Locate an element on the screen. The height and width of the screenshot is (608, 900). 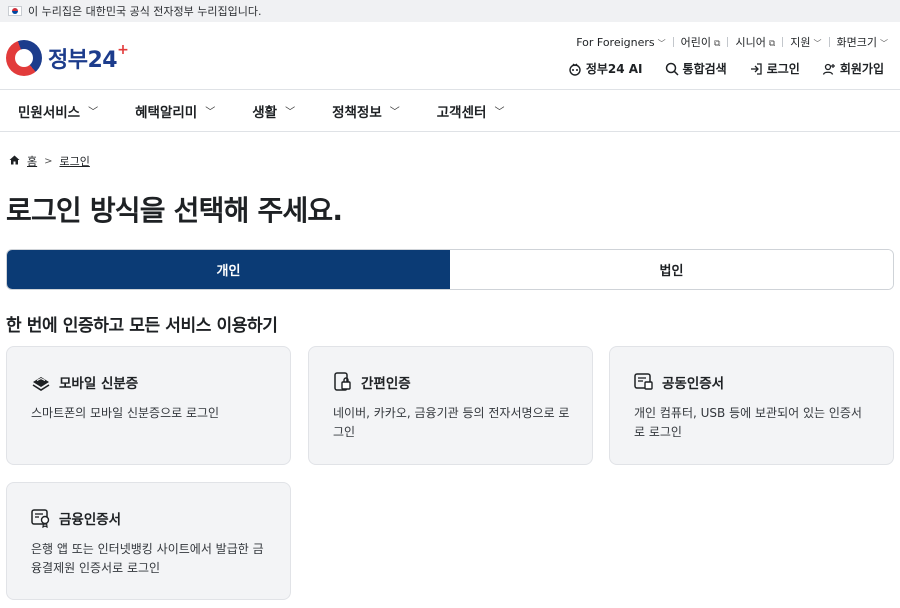
nav-policy: 정책정보 ﹀ is located at coordinates (366, 111).